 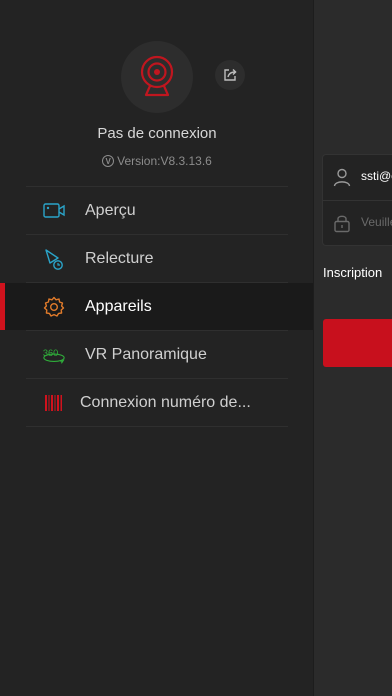 What do you see at coordinates (357, 177) in the screenshot?
I see `username-field: ssti@e` at bounding box center [357, 177].